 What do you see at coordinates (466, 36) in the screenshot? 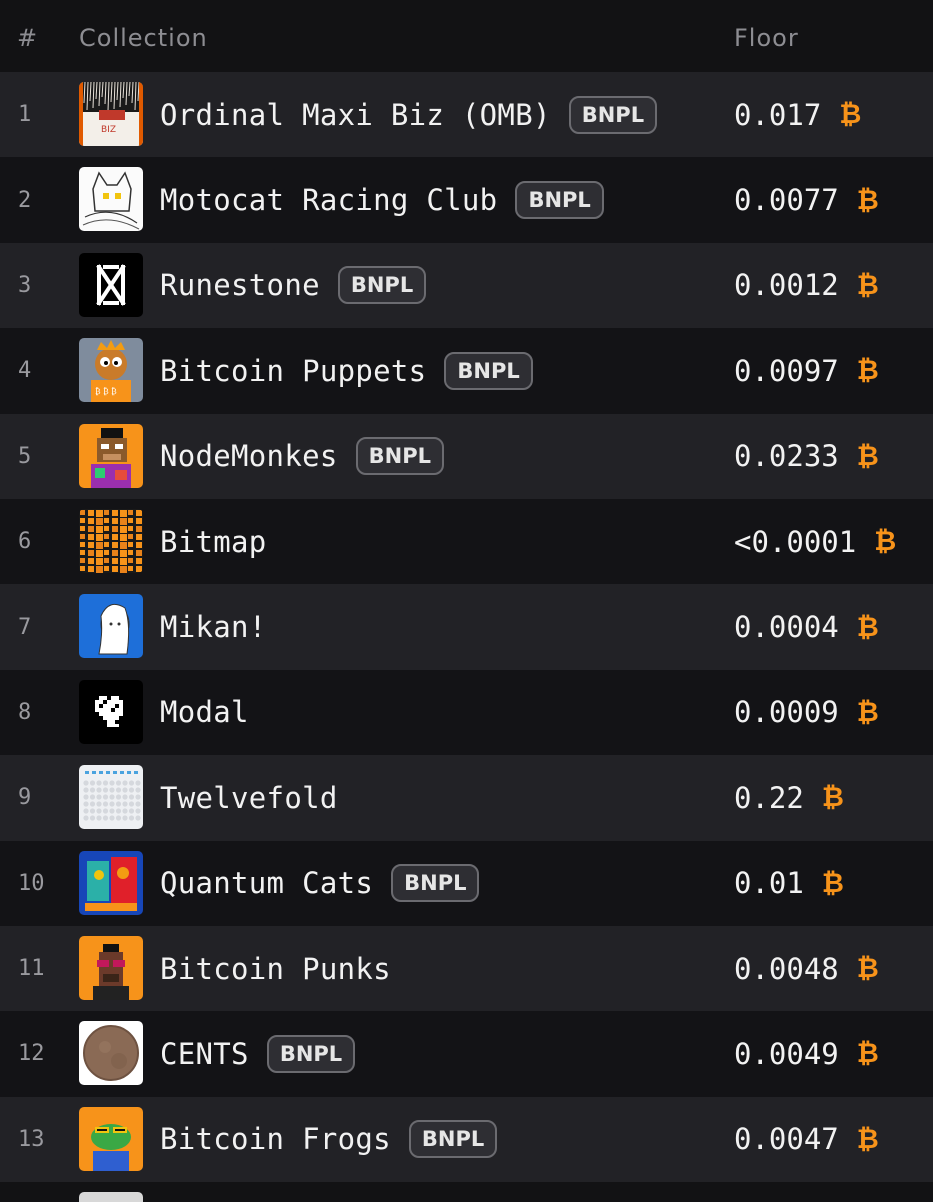
I see `table-header: # Collection Floor` at bounding box center [466, 36].